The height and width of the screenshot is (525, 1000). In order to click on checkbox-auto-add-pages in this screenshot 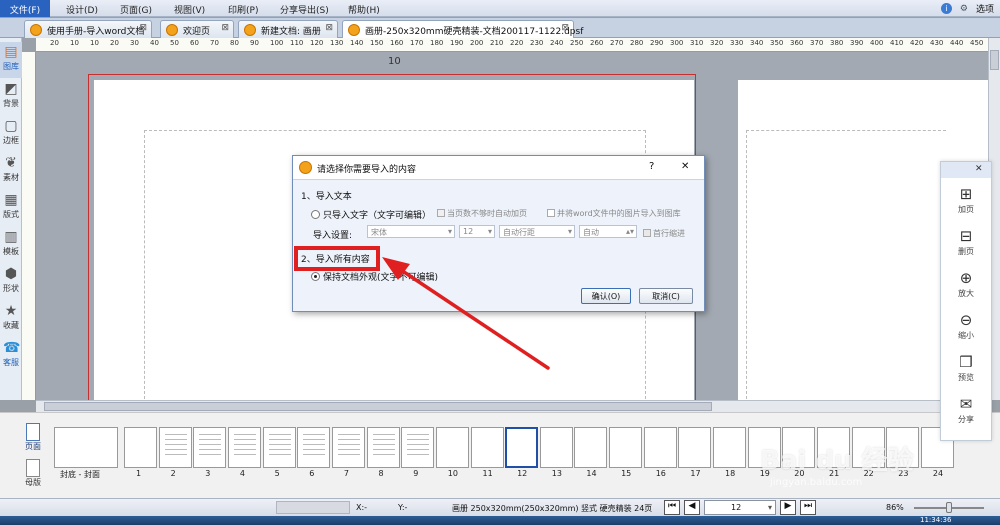, I will do `click(441, 213)`.